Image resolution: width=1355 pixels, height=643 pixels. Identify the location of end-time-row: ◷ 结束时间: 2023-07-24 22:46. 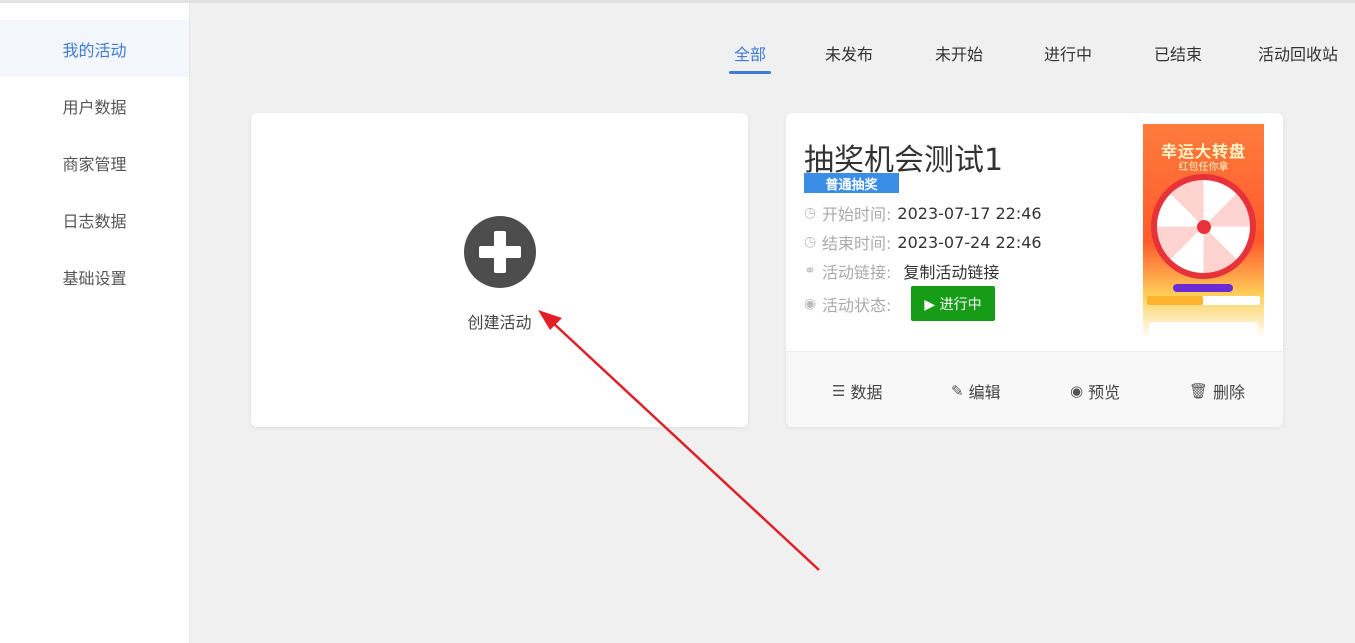
(923, 242).